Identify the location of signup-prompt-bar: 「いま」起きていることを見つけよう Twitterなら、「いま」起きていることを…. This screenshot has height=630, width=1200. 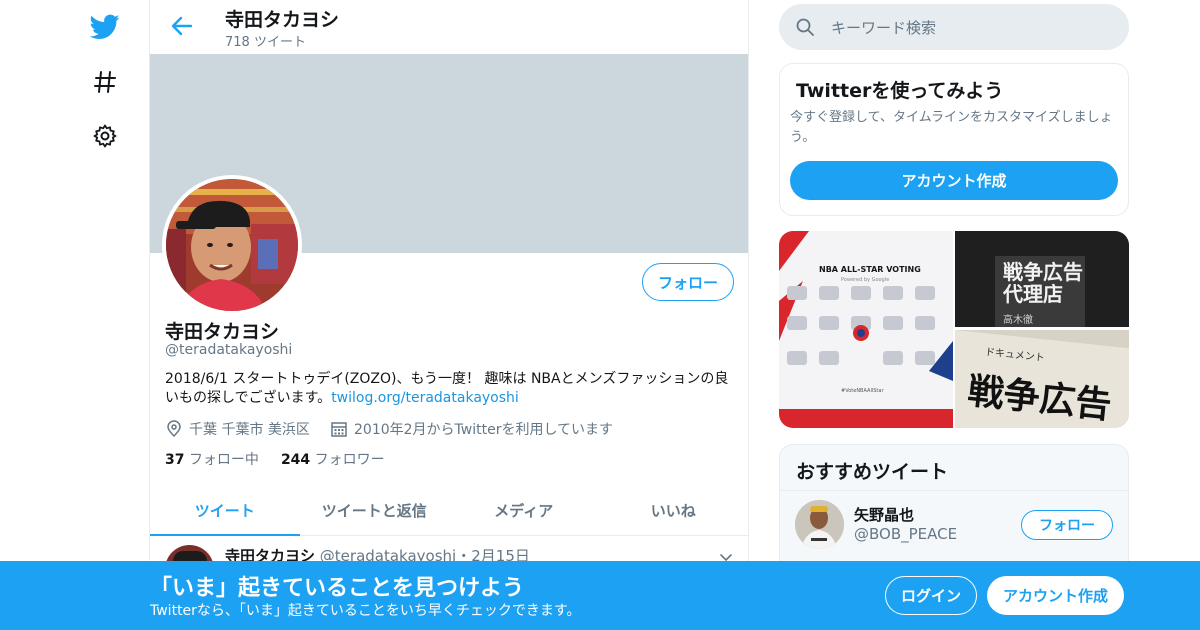
(600, 595).